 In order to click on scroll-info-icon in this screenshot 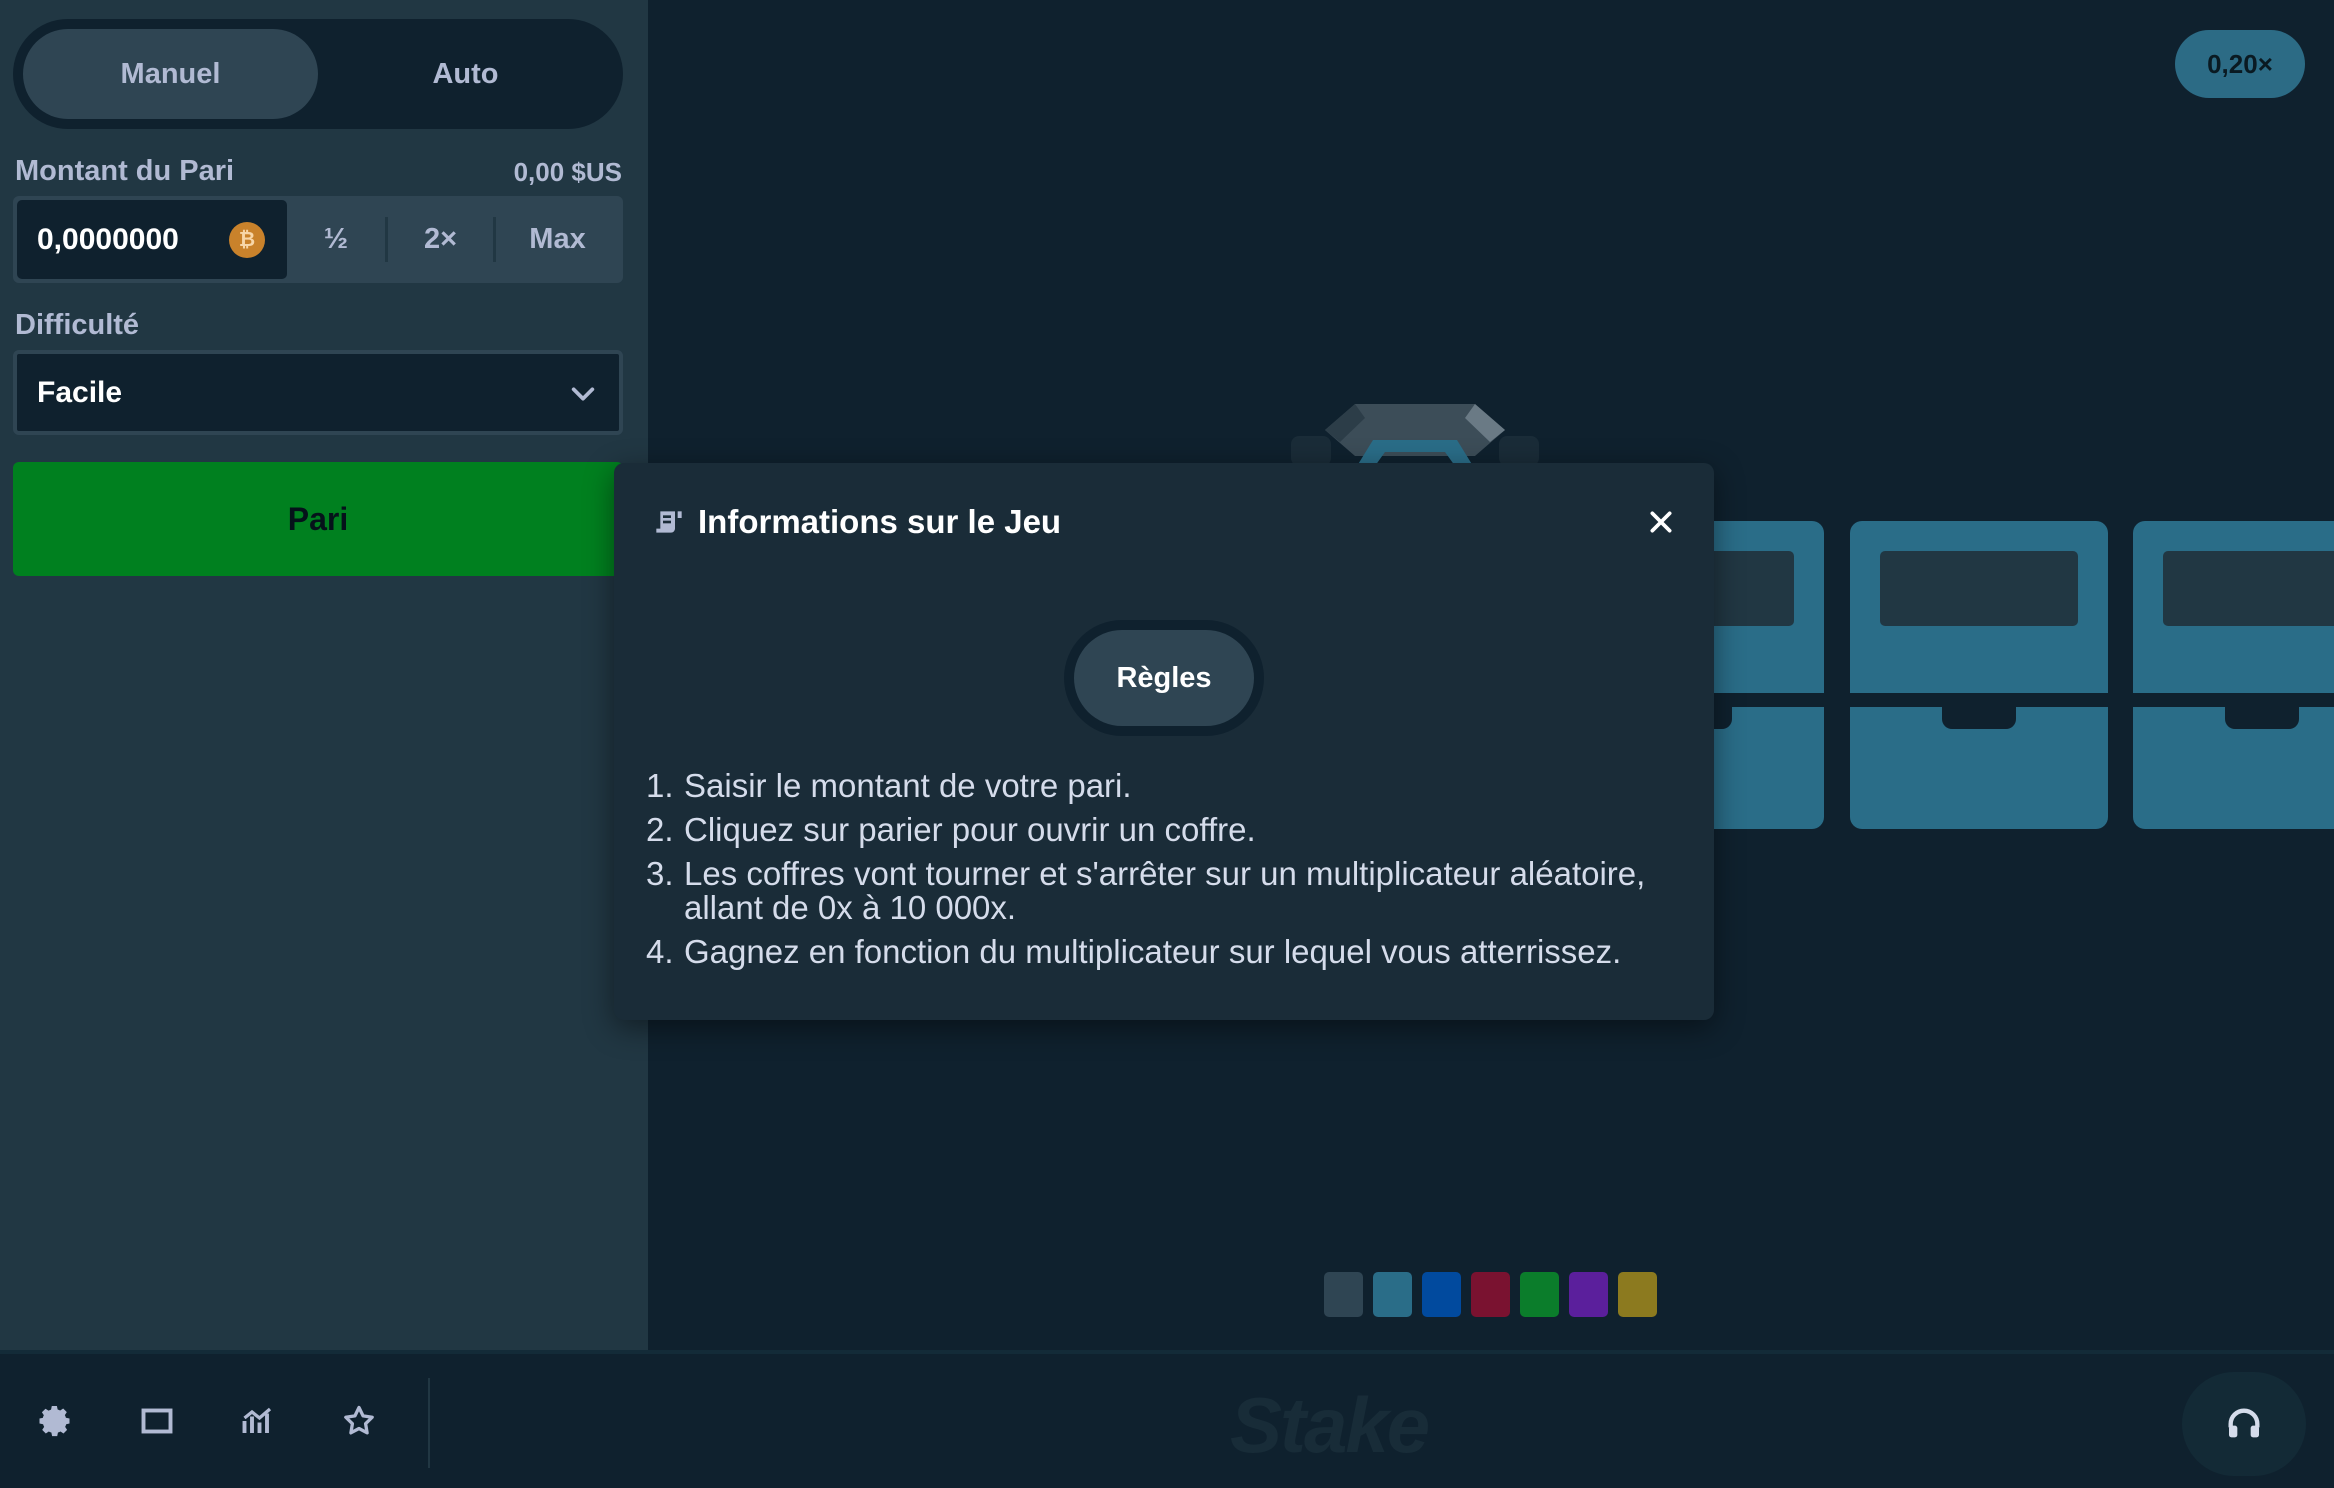, I will do `click(669, 522)`.